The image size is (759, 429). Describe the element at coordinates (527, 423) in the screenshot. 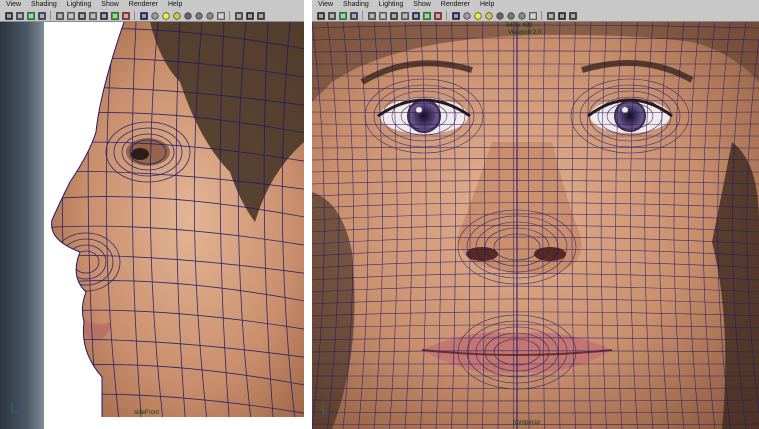

I see `camera-name-label: frontpersp` at that location.